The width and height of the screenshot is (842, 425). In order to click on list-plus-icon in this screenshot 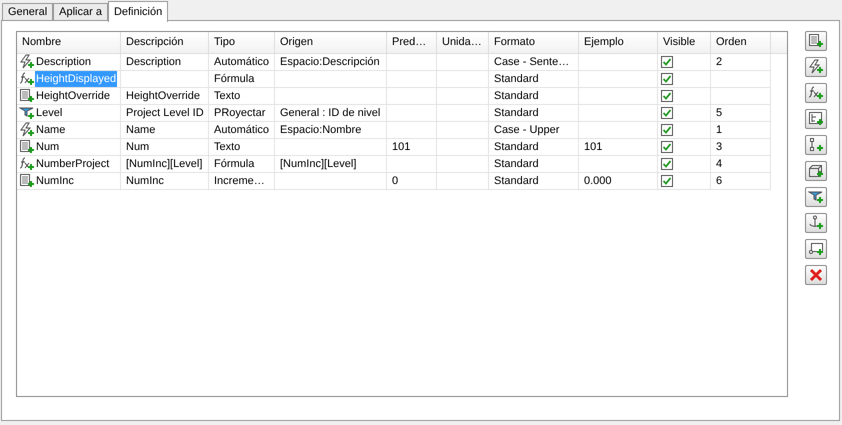, I will do `click(816, 145)`.